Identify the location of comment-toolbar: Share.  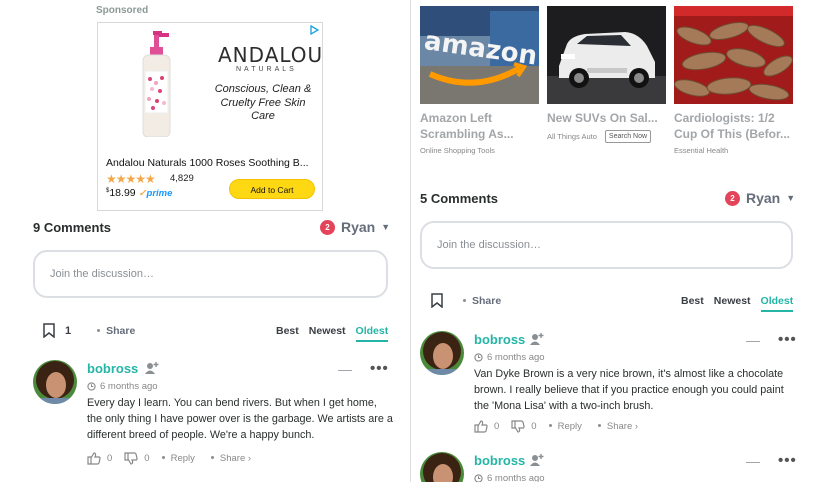
(466, 300).